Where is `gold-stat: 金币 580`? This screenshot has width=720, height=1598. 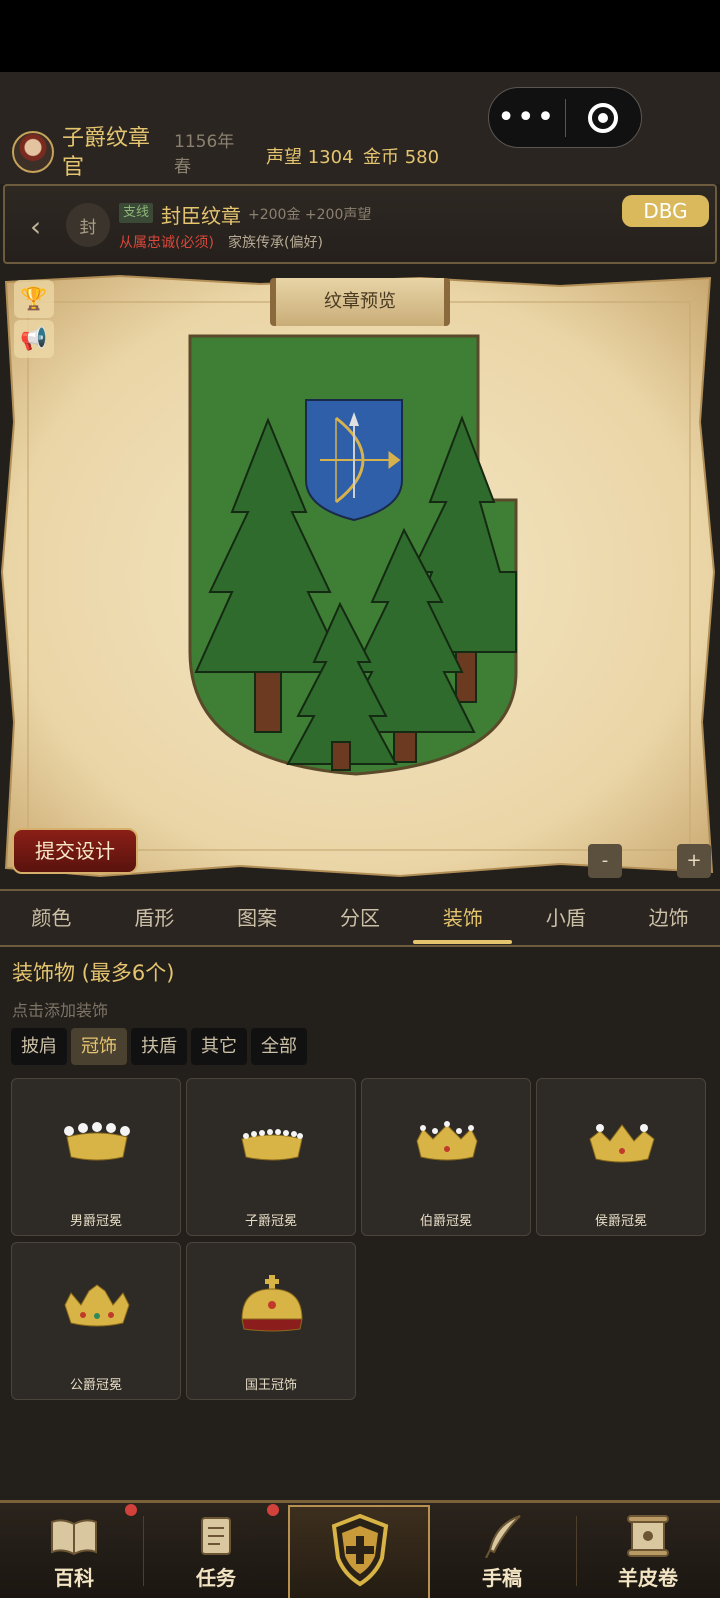
gold-stat: 金币 580 is located at coordinates (401, 157).